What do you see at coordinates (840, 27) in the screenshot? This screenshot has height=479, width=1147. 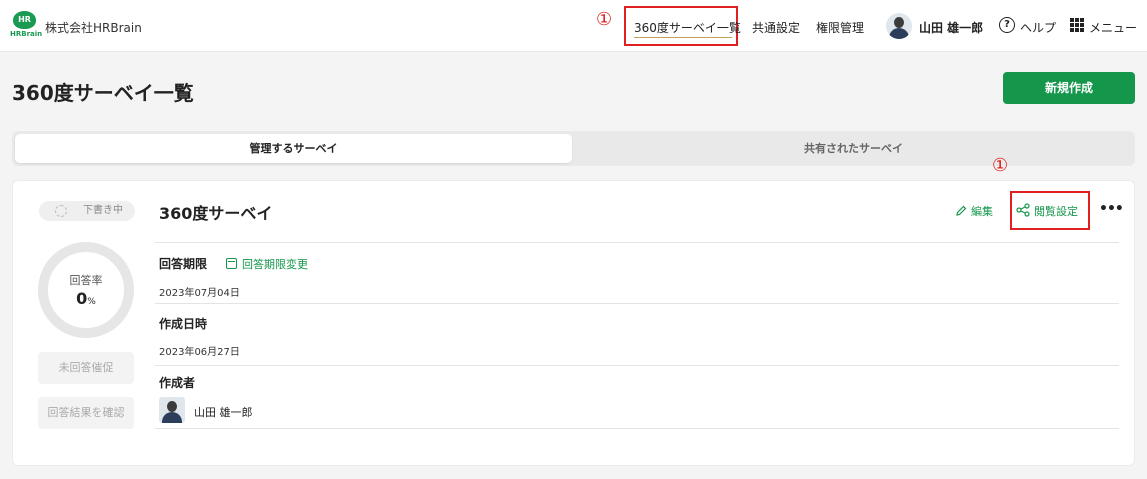 I see `nav-permissions: 権限管理` at bounding box center [840, 27].